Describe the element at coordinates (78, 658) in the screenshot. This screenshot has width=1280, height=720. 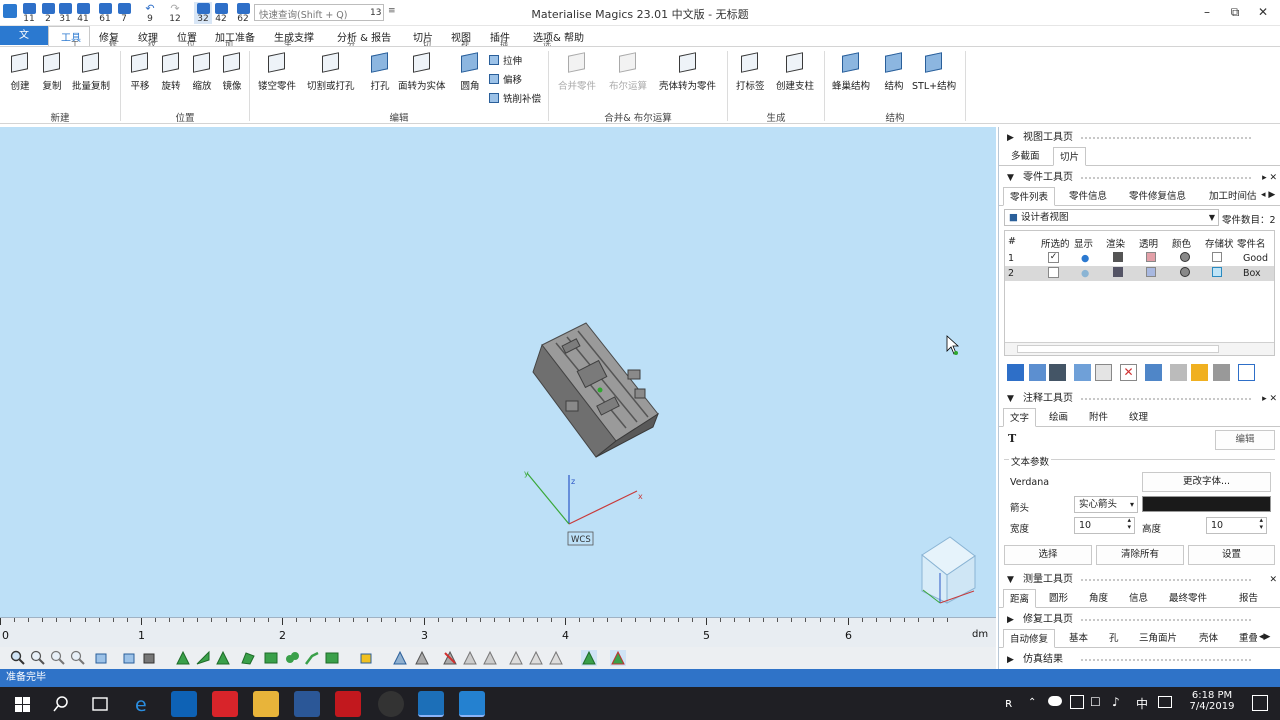
I see `zoom-selection-icon` at that location.